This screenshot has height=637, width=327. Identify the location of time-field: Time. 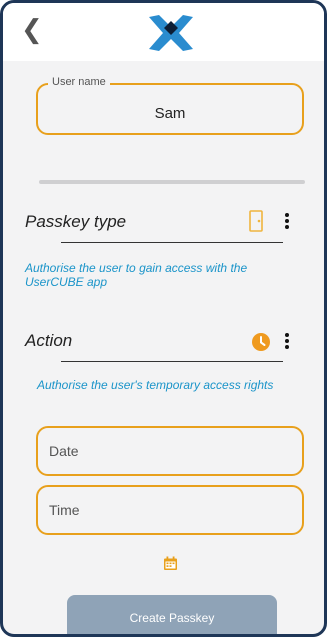
(170, 510).